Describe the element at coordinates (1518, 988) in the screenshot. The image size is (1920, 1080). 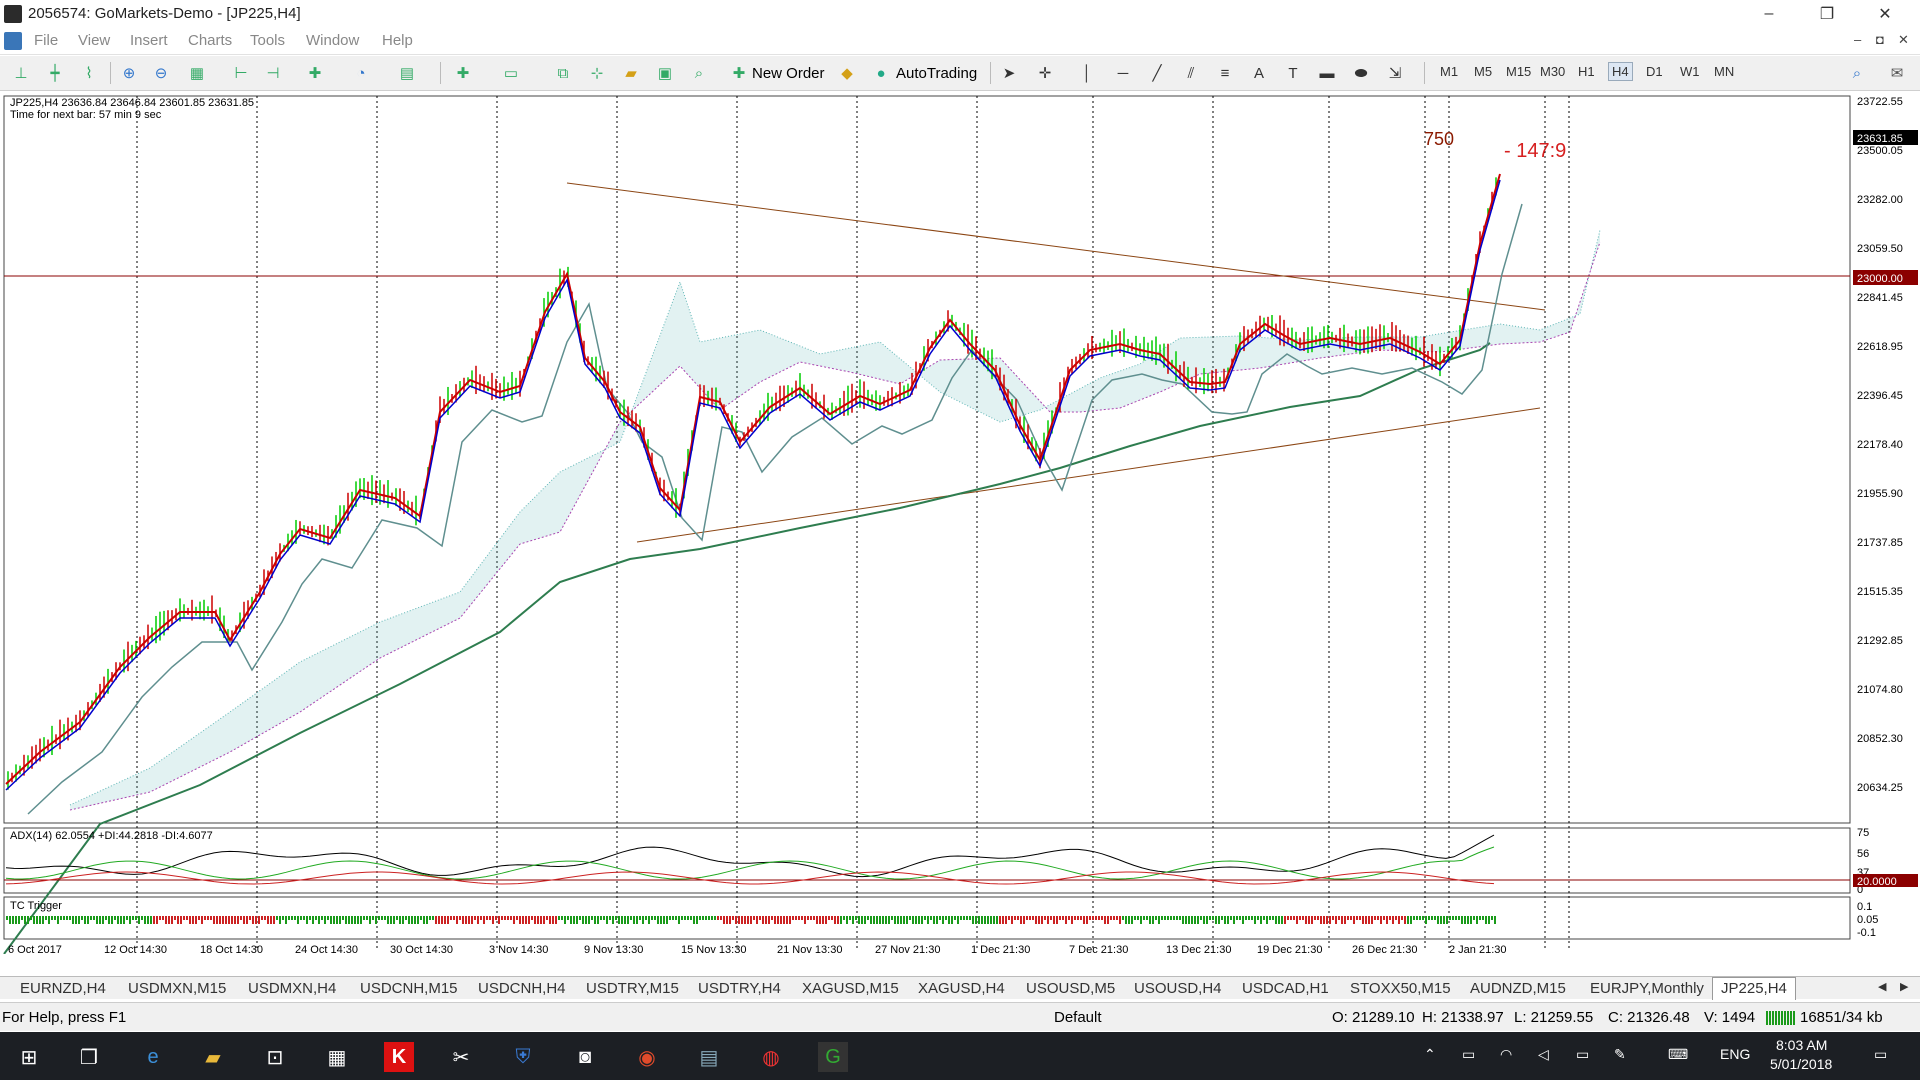
I see `tab-audnzd-m15: AUDNZD,M15` at that location.